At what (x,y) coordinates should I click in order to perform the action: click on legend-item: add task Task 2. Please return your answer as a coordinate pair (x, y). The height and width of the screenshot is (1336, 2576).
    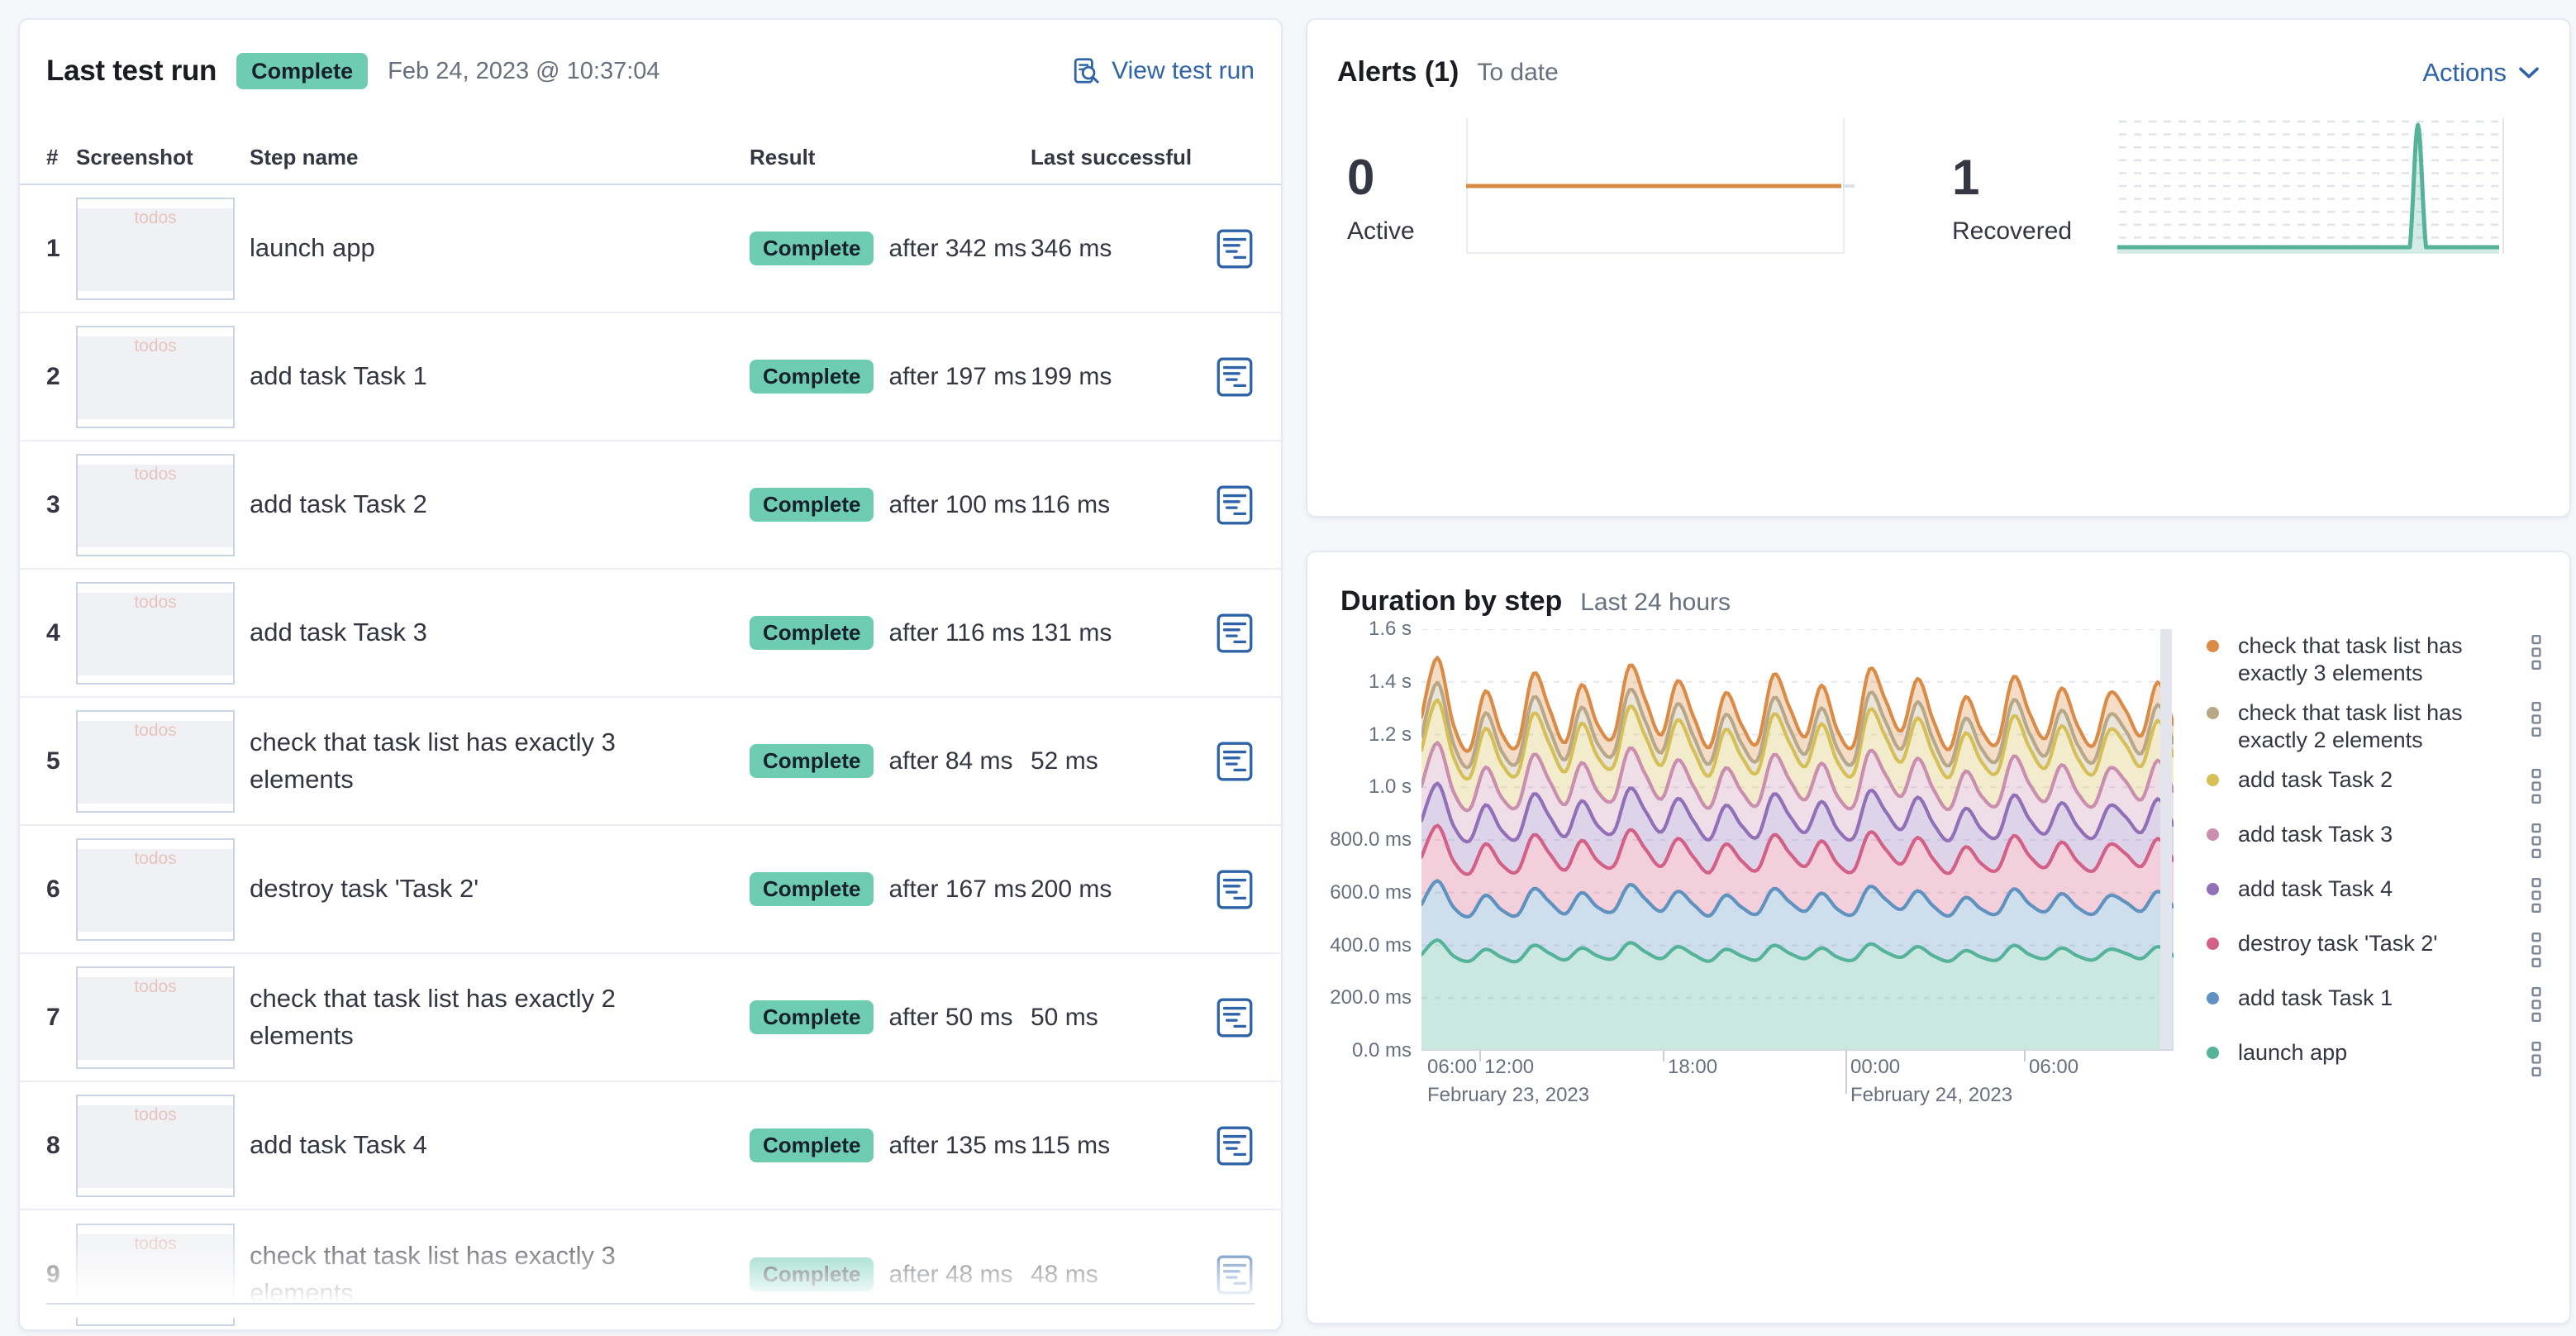
    Looking at the image, I should click on (2377, 787).